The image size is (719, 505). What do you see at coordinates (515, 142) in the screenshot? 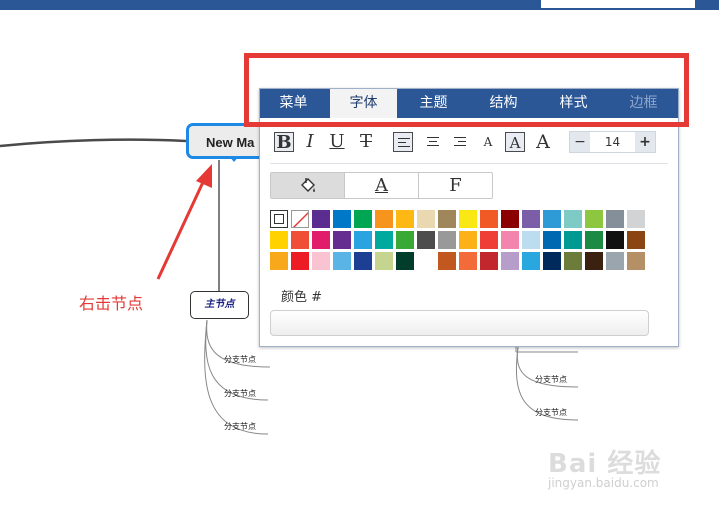
I see `font-medium-button: A` at bounding box center [515, 142].